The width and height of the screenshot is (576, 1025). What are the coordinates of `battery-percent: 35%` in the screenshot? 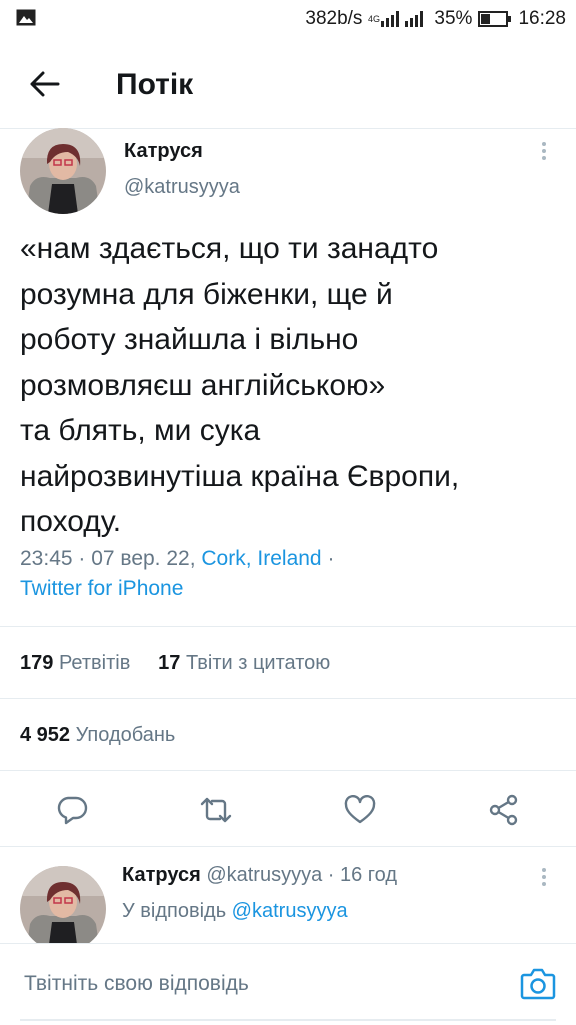 It's located at (453, 18).